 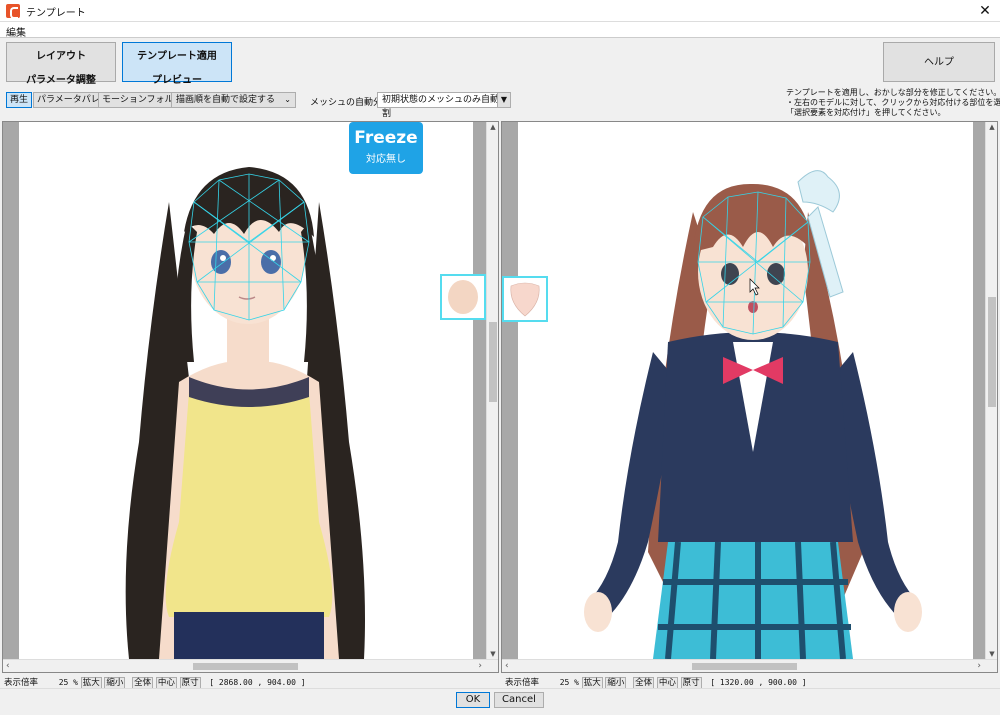 I want to click on freeze-subtitle: 対応無し, so click(x=386, y=159).